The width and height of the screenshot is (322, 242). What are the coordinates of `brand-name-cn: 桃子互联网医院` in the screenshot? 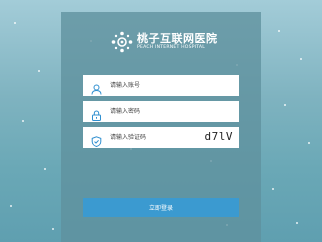 It's located at (177, 38).